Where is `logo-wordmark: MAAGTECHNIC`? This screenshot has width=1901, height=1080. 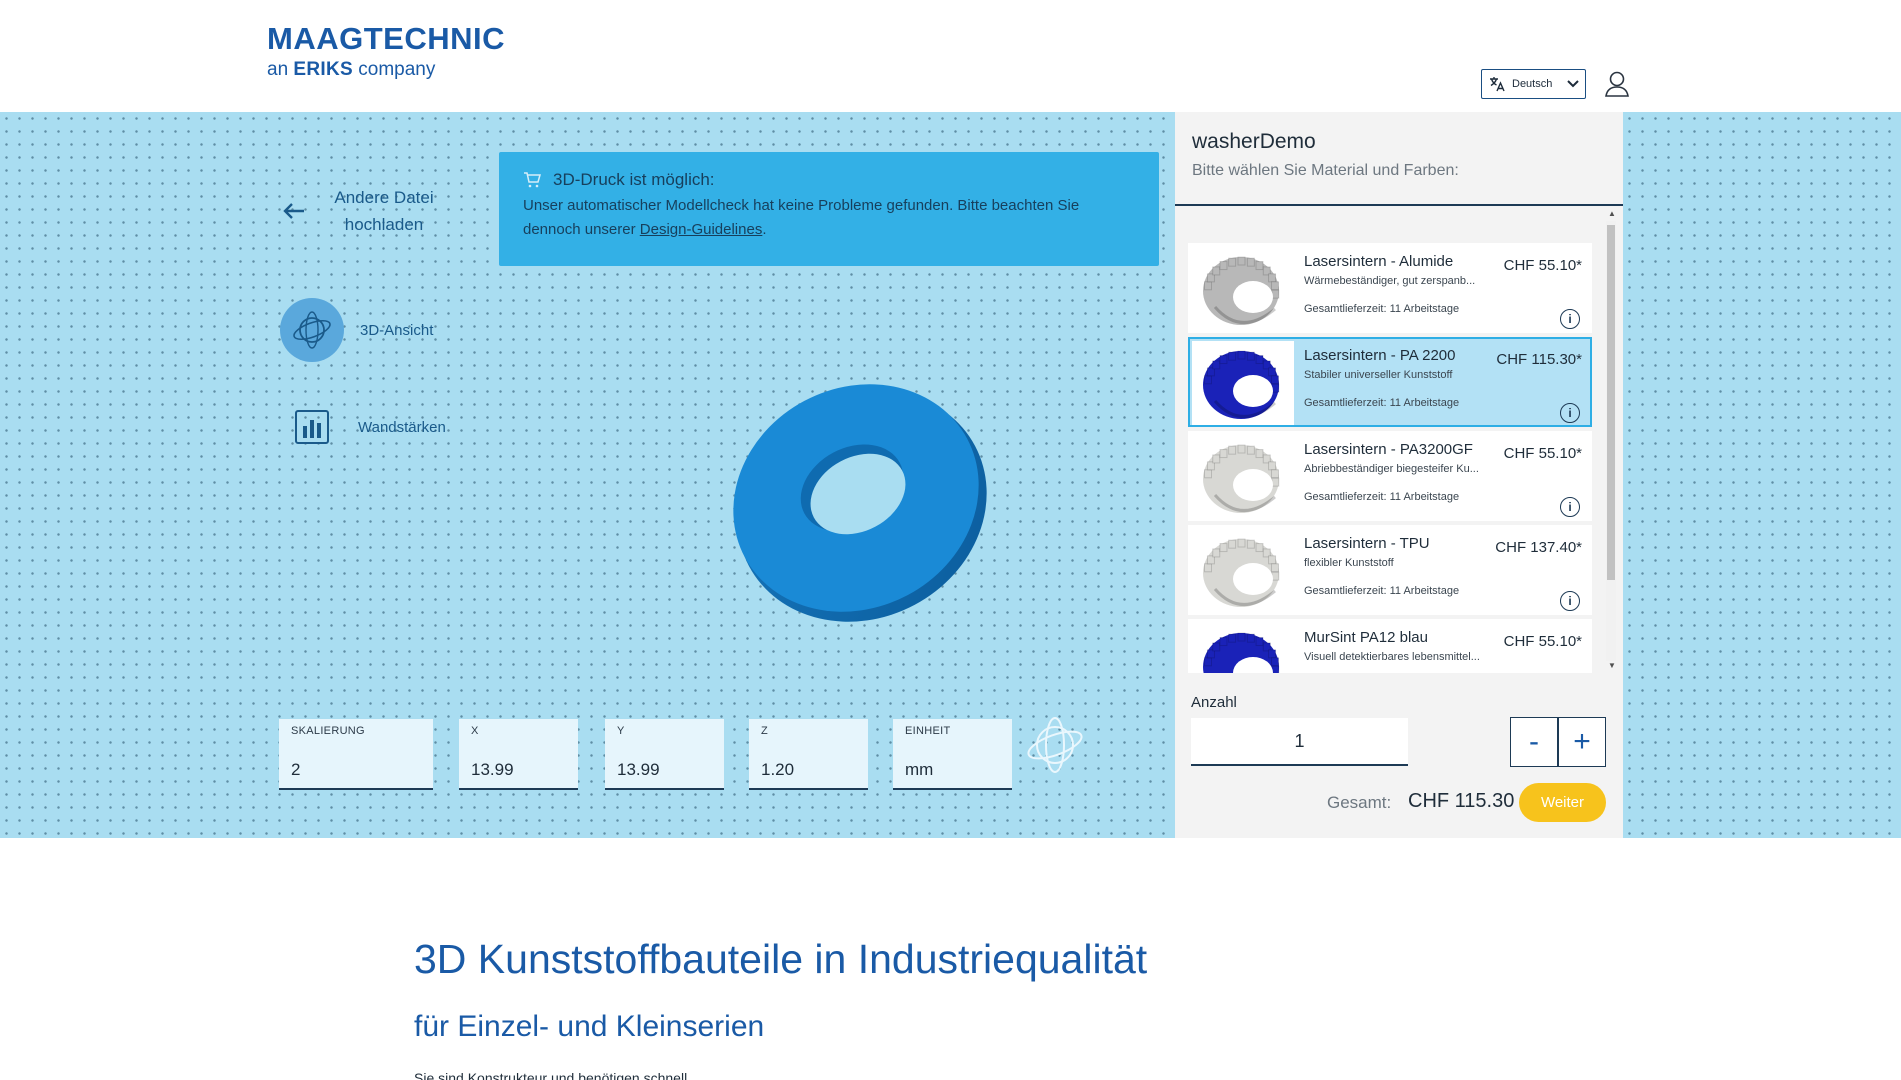 logo-wordmark: MAAGTECHNIC is located at coordinates (386, 38).